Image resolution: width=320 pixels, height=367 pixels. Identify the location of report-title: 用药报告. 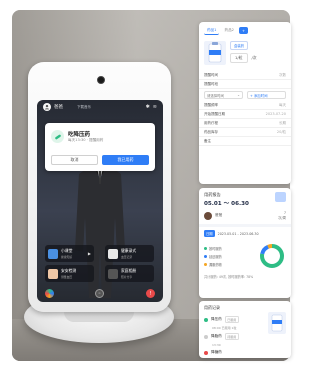
(212, 194).